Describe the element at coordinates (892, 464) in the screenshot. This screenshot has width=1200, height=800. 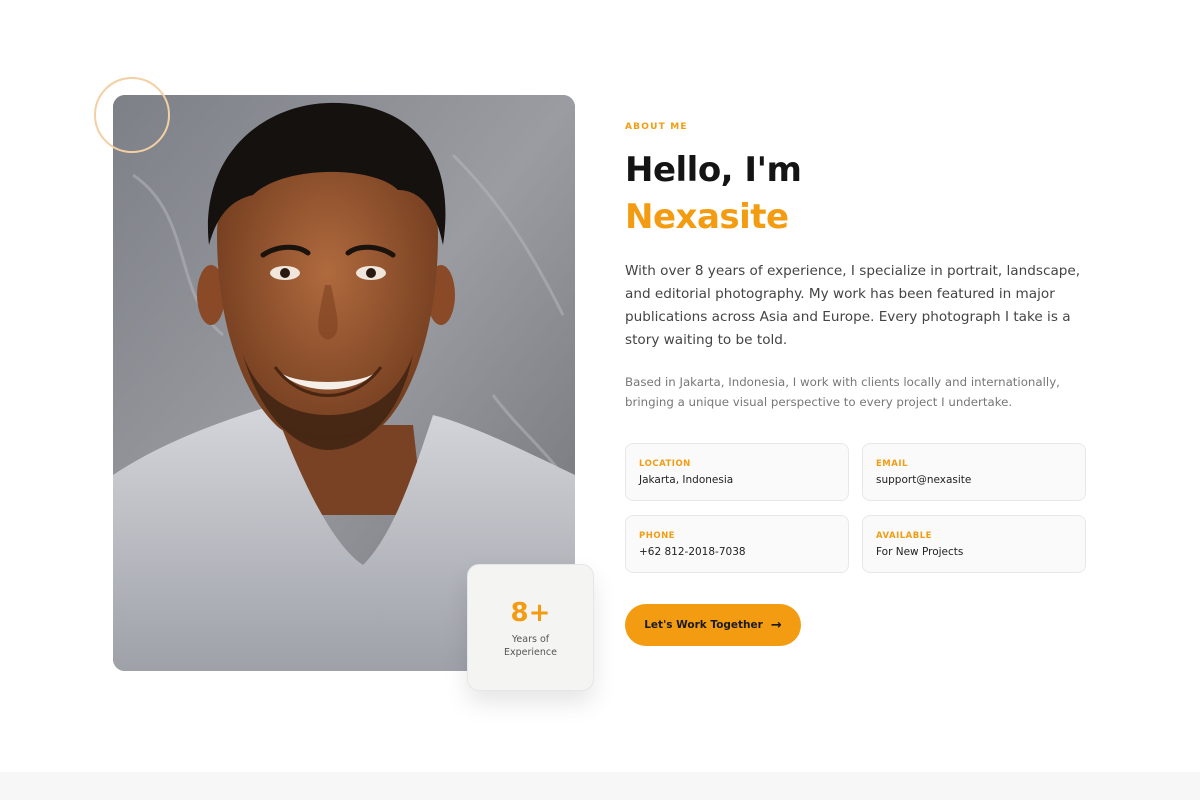
I see `info-label: EMAIL` at that location.